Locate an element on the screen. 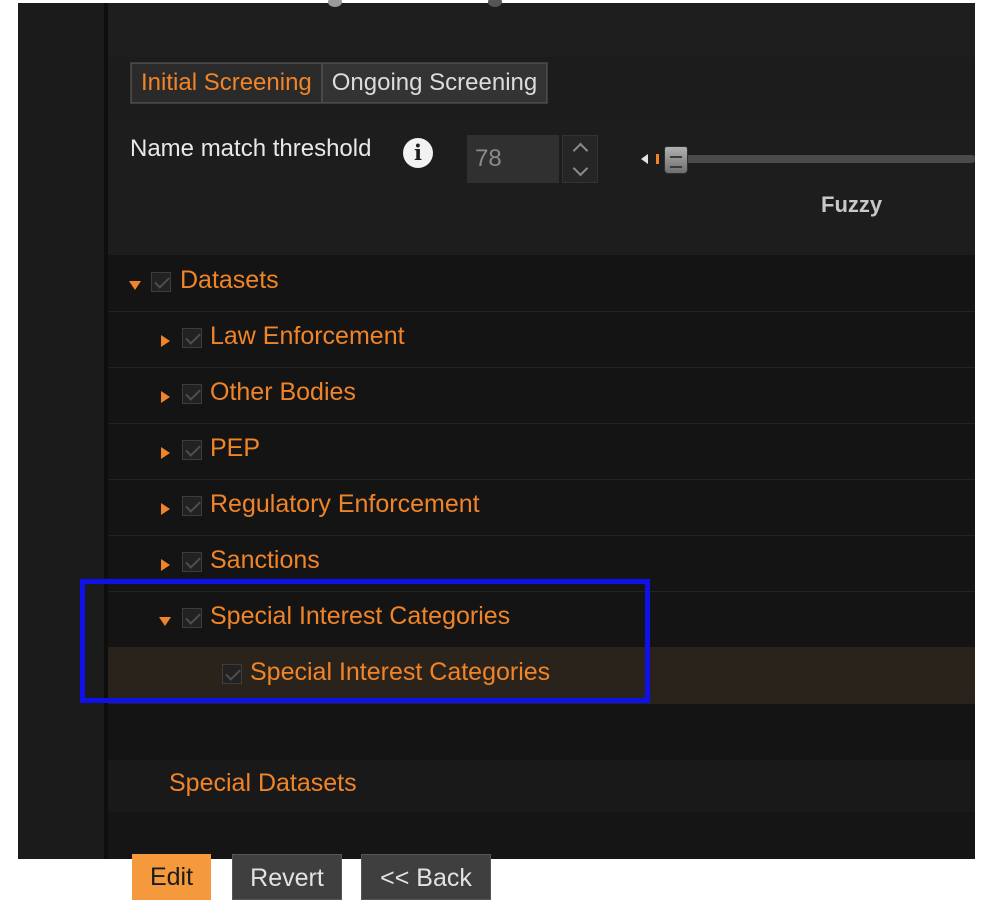  info-icon: i is located at coordinates (418, 153).